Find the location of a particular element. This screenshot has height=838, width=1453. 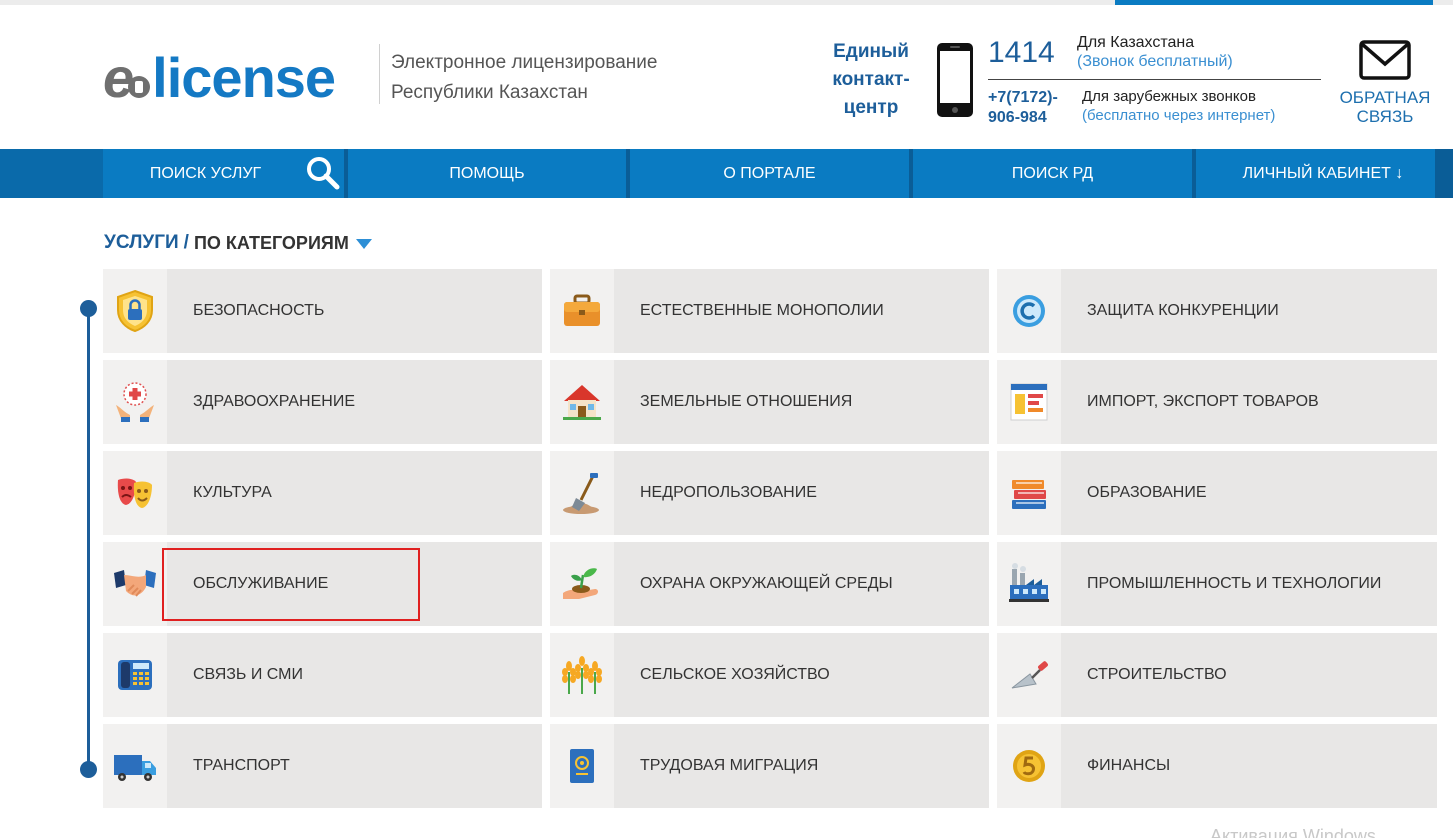

trowel-icon is located at coordinates (1029, 675).